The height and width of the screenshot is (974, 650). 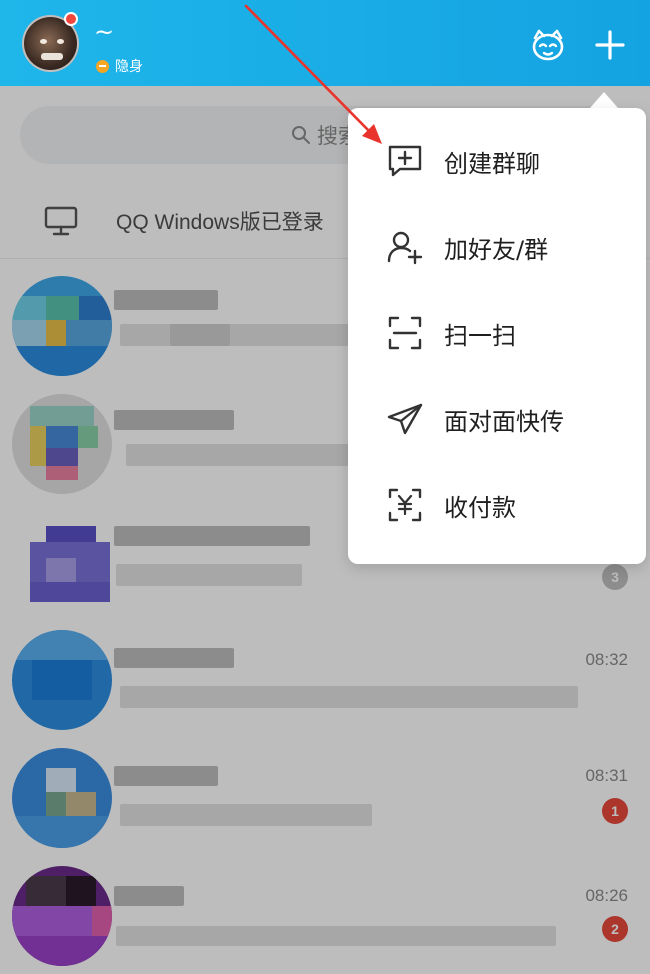 I want to click on avatar-mouth, so click(x=52, y=56).